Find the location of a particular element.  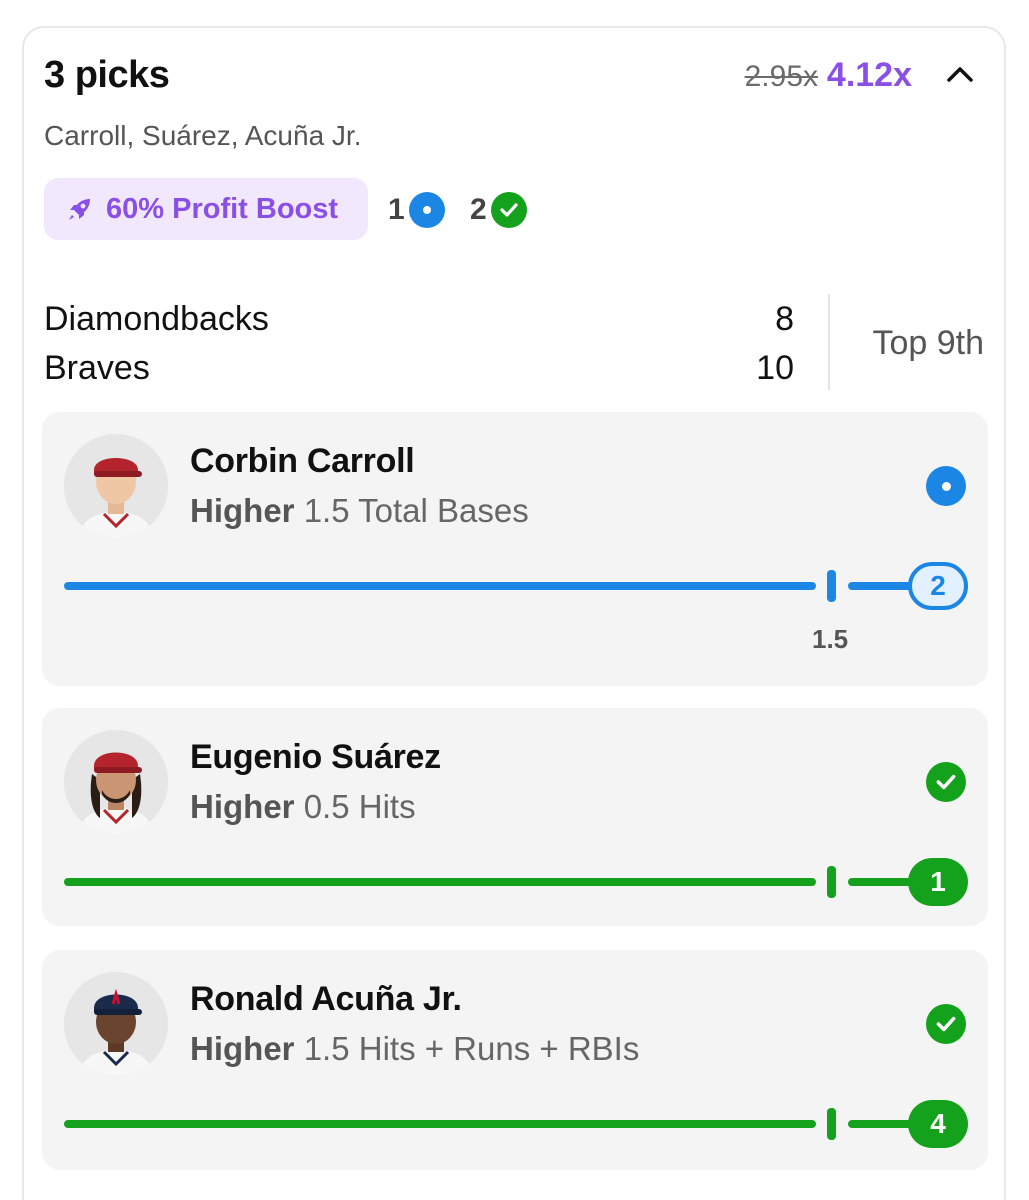

pick-line: Higher 1.5 Total Bases is located at coordinates (359, 511).